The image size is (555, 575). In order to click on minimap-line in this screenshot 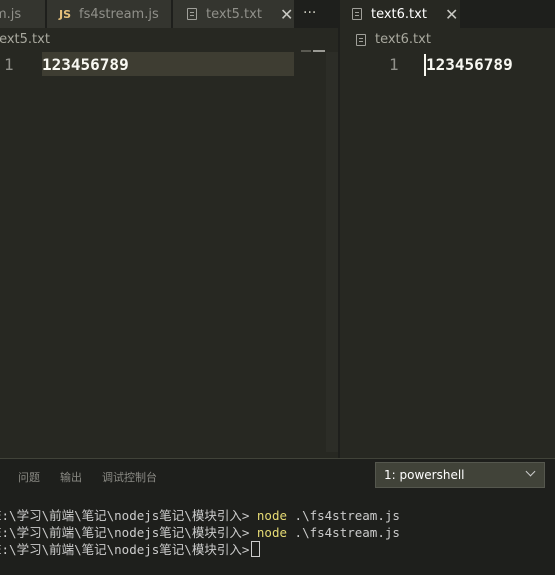, I will do `click(319, 51)`.